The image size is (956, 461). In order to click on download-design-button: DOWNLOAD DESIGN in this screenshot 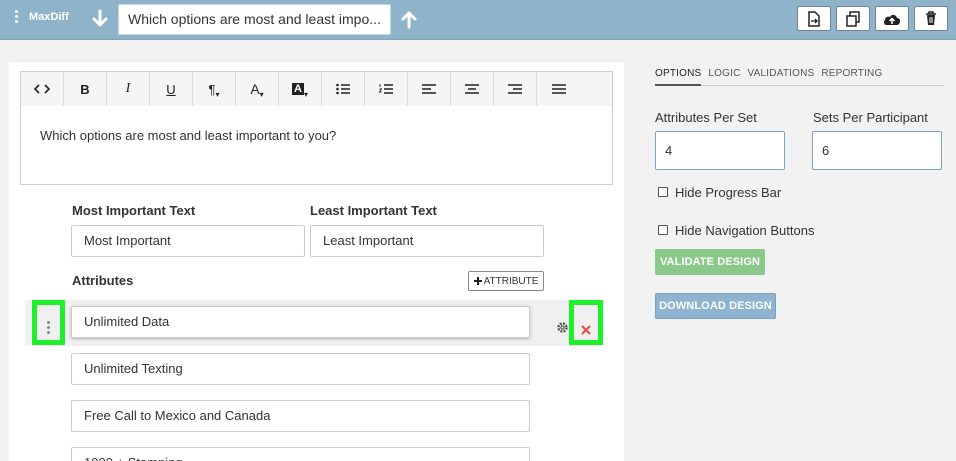, I will do `click(715, 306)`.